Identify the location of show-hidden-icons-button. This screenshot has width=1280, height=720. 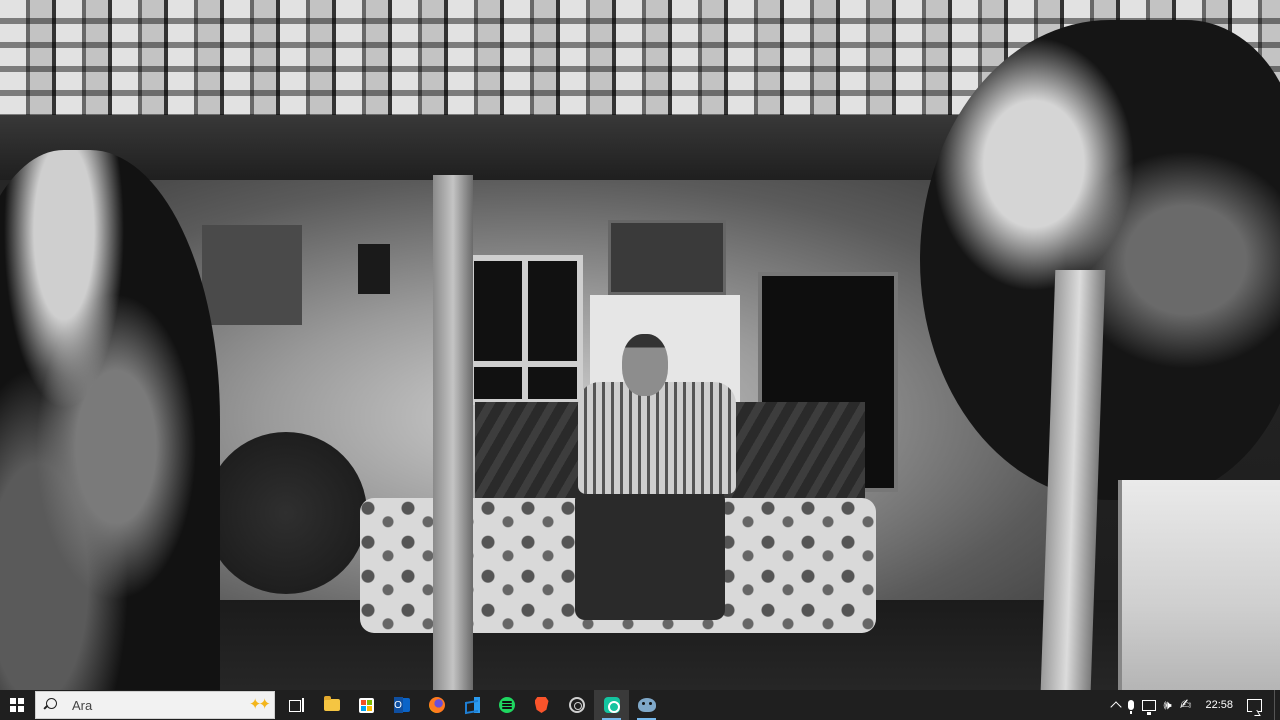
(1116, 705).